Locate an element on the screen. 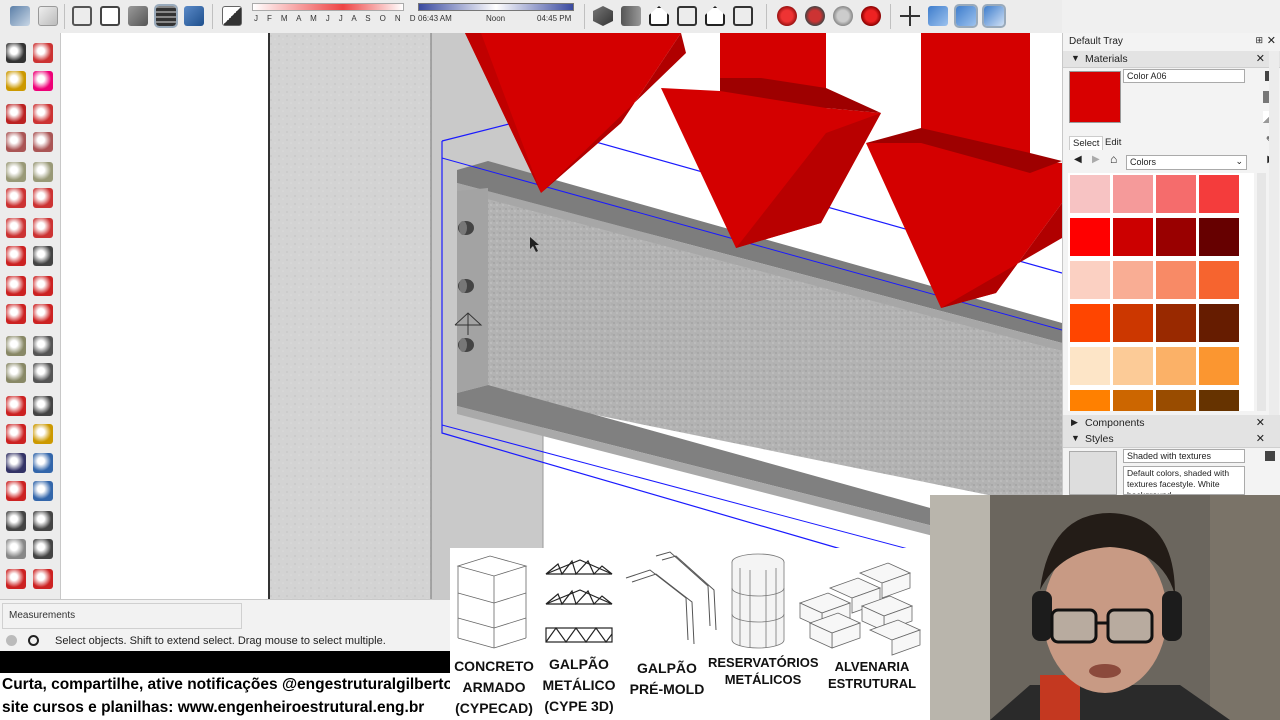 The image size is (1280, 720). back-arrow-icon: ◀ is located at coordinates (1078, 159).